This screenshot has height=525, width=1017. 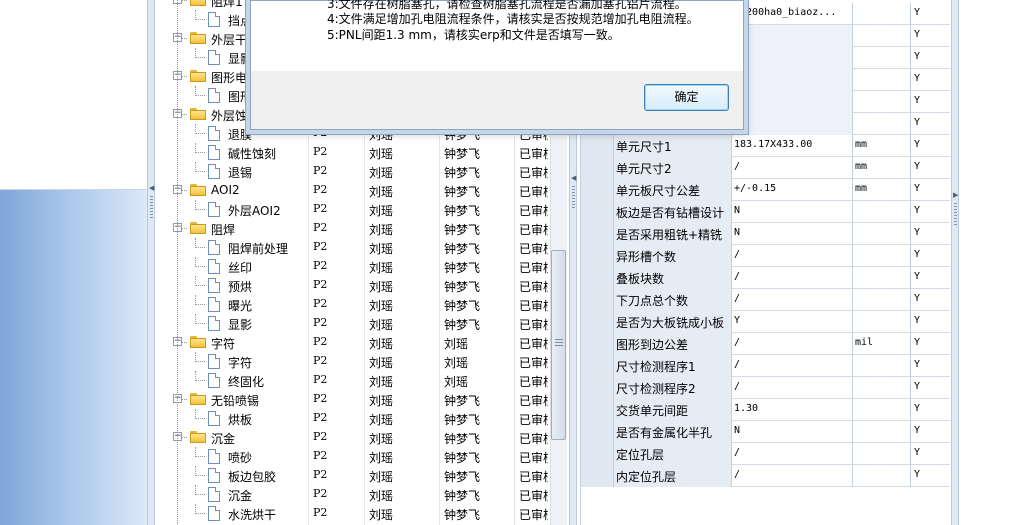 I want to click on grid-row: 单元板尺寸公差 +/-0.15 mm Y, so click(x=765, y=190).